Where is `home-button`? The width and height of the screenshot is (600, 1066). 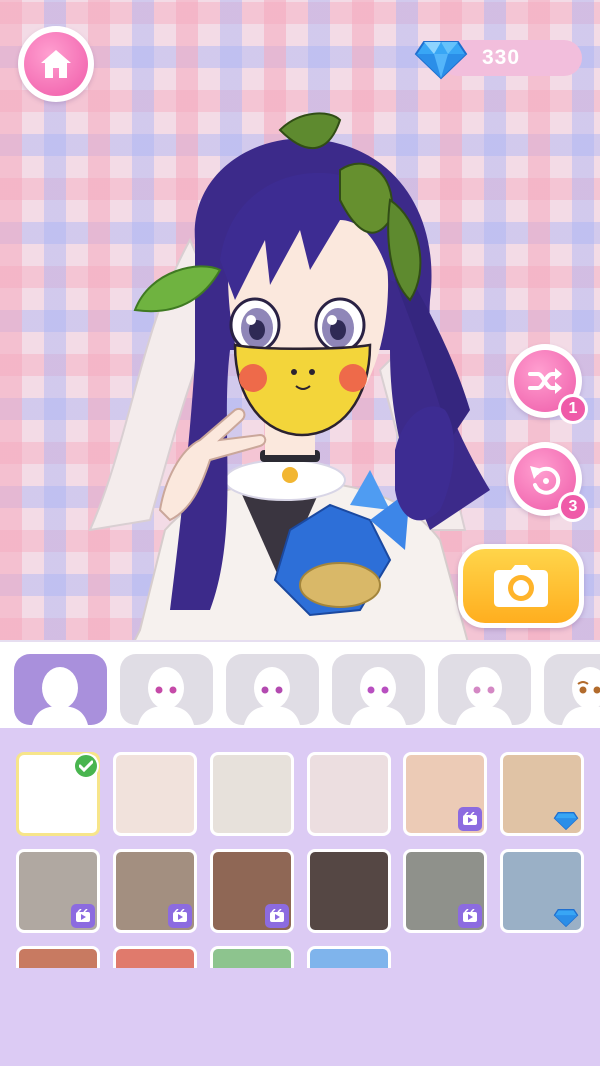 home-button is located at coordinates (56, 64).